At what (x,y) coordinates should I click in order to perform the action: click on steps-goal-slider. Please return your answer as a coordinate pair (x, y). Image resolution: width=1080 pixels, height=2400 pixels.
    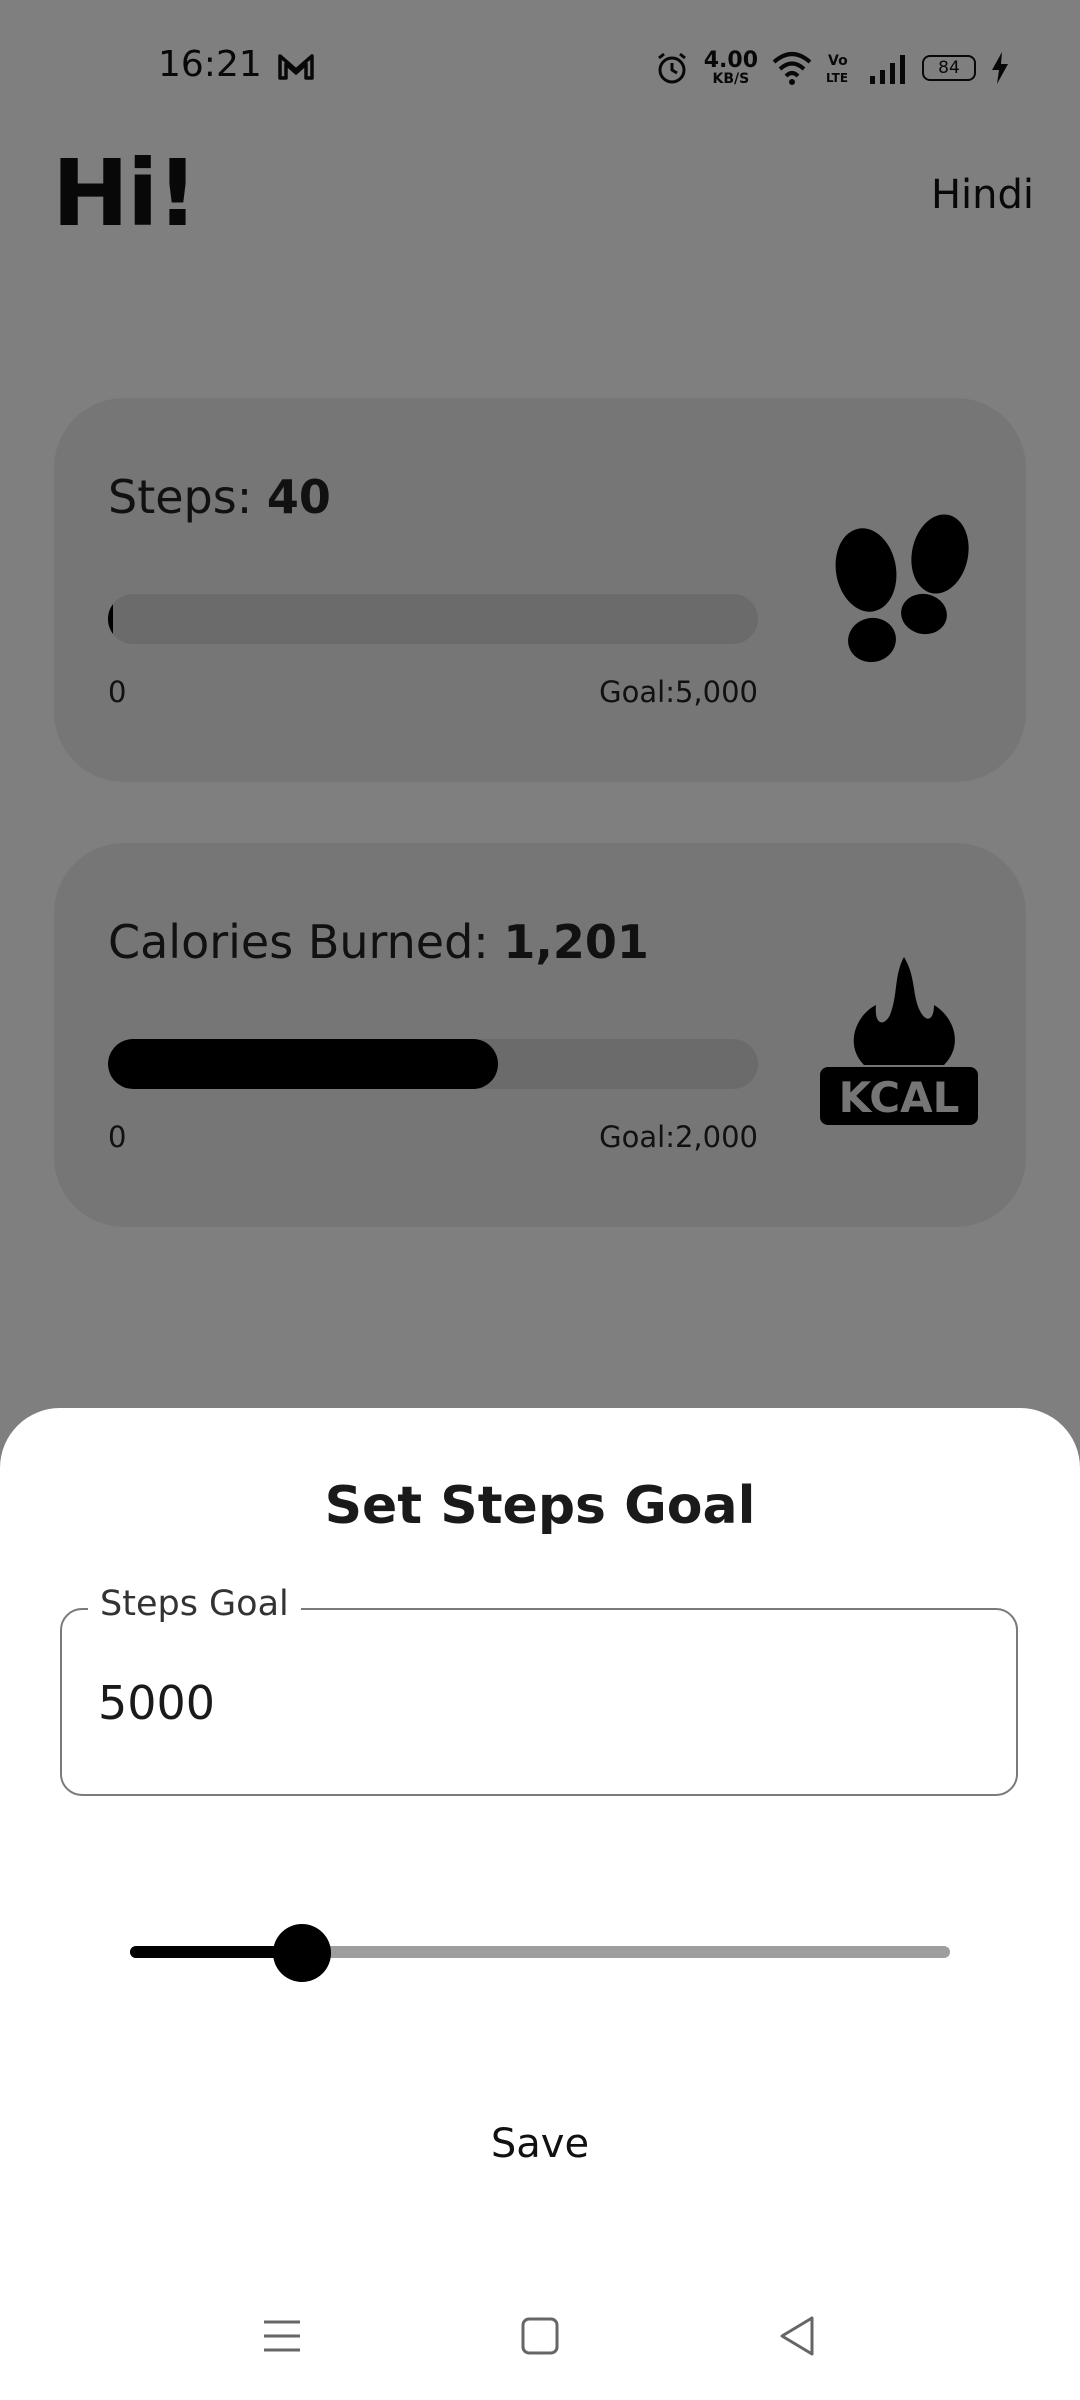
    Looking at the image, I should click on (540, 1953).